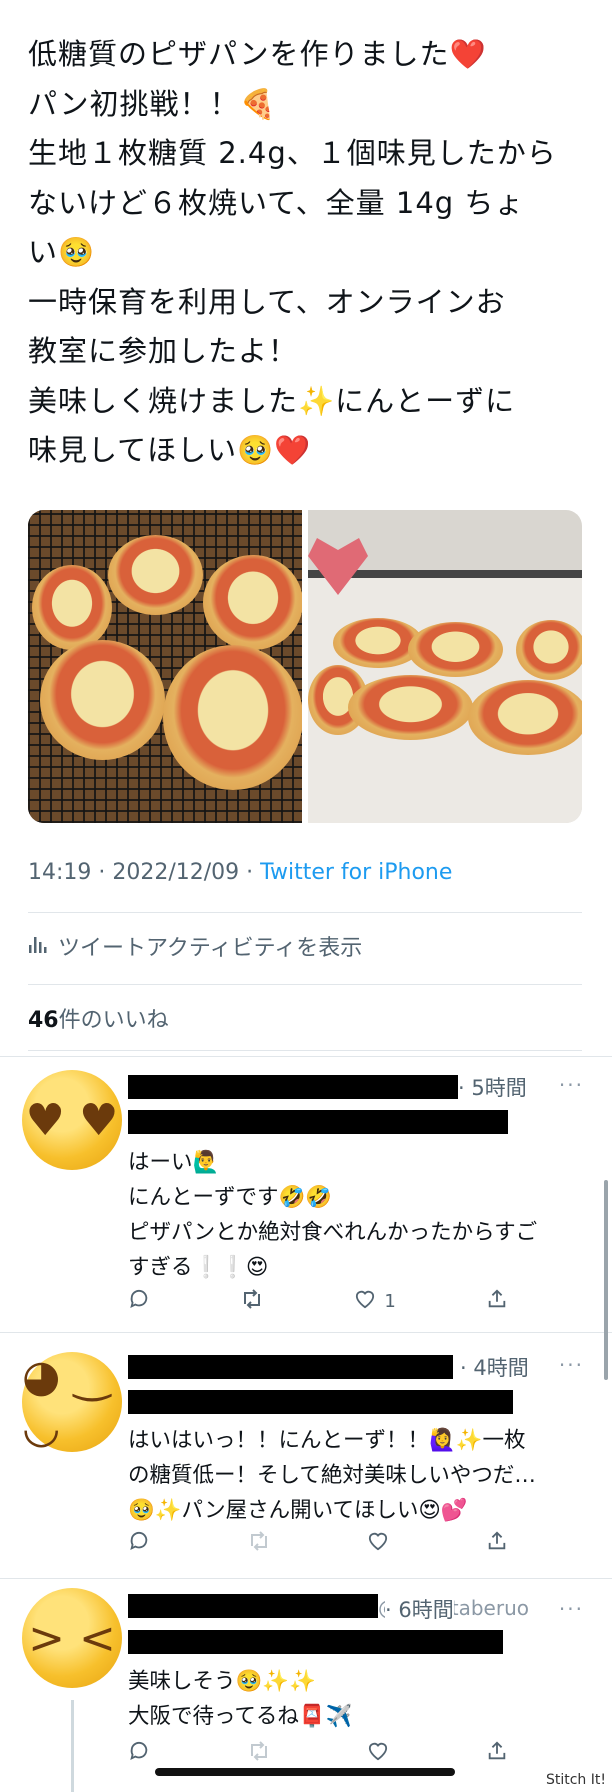  What do you see at coordinates (43, 1020) in the screenshot?
I see `likes-count: 46` at bounding box center [43, 1020].